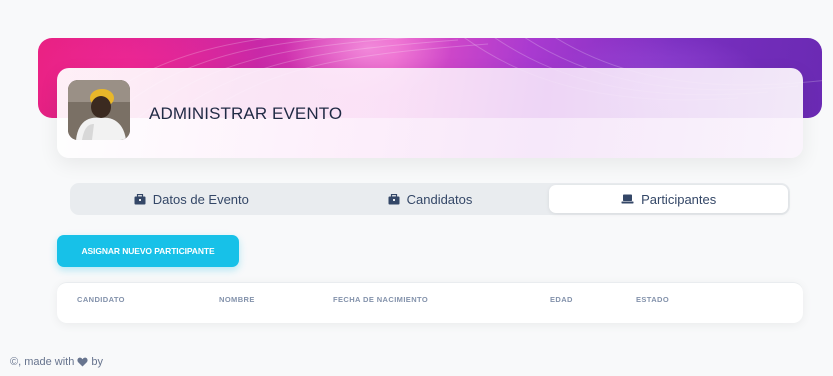 The height and width of the screenshot is (376, 833). Describe the element at coordinates (246, 113) in the screenshot. I see `page-title: ADMINISTRAR EVENTO` at that location.